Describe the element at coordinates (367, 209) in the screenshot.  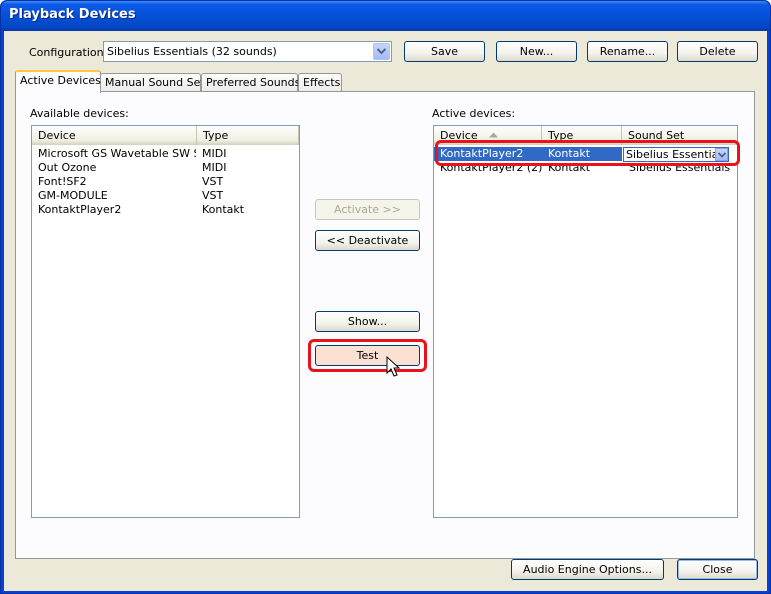
I see `activate-button: Activate >>` at that location.